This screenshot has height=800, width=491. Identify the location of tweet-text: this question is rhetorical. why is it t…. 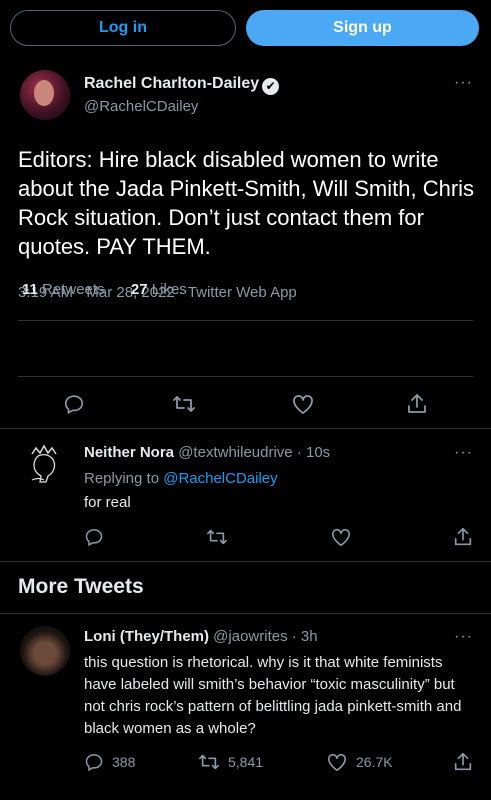
(273, 695).